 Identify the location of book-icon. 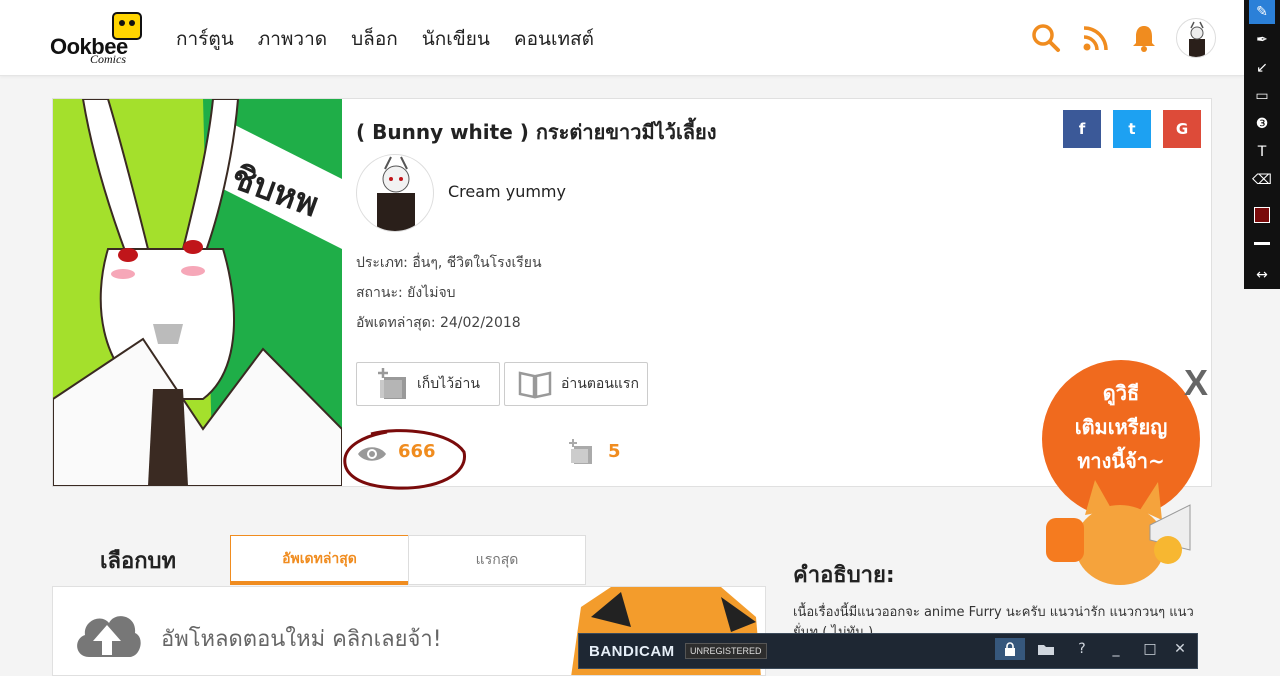
(535, 385).